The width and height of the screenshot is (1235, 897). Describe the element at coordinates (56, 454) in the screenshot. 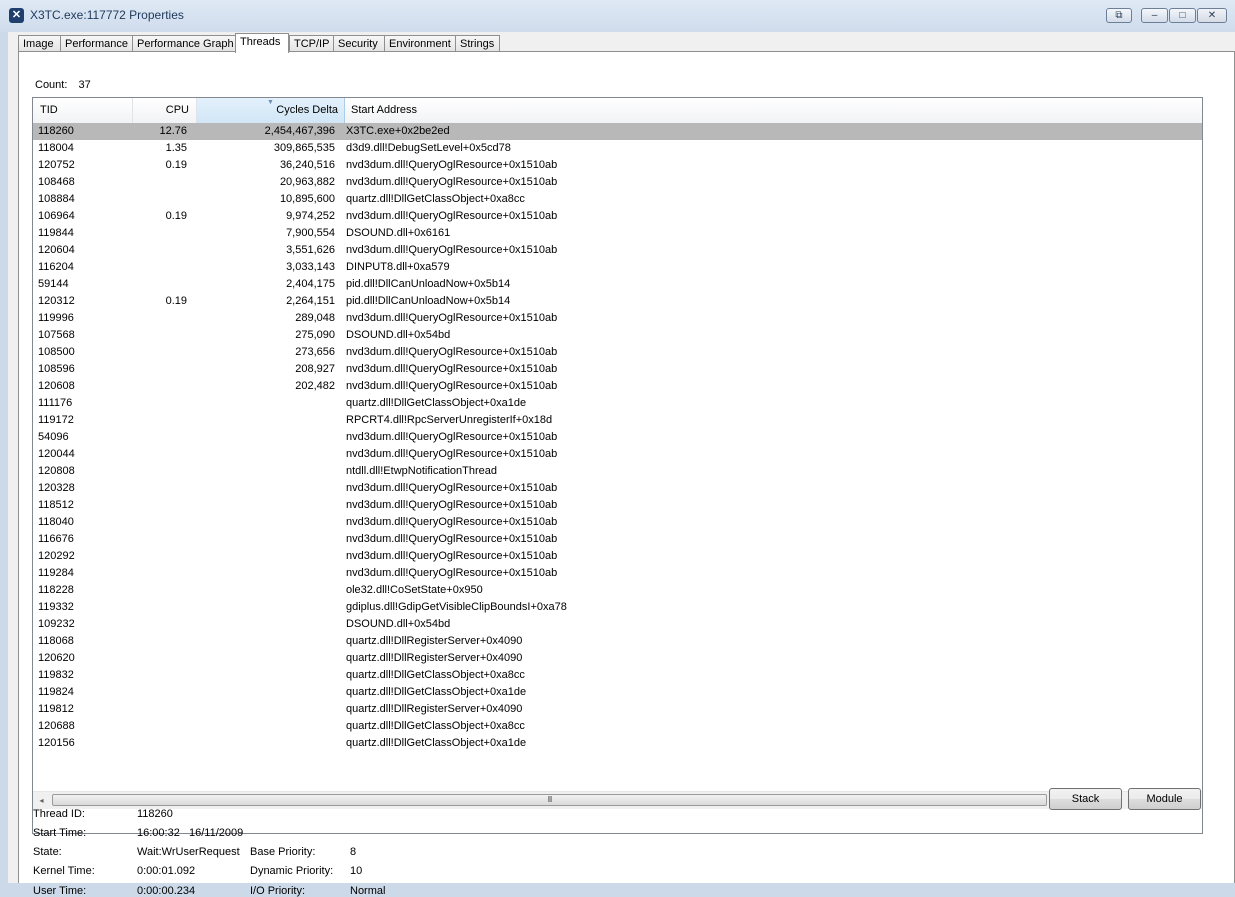

I see `thread-tid-cell: 120044` at that location.